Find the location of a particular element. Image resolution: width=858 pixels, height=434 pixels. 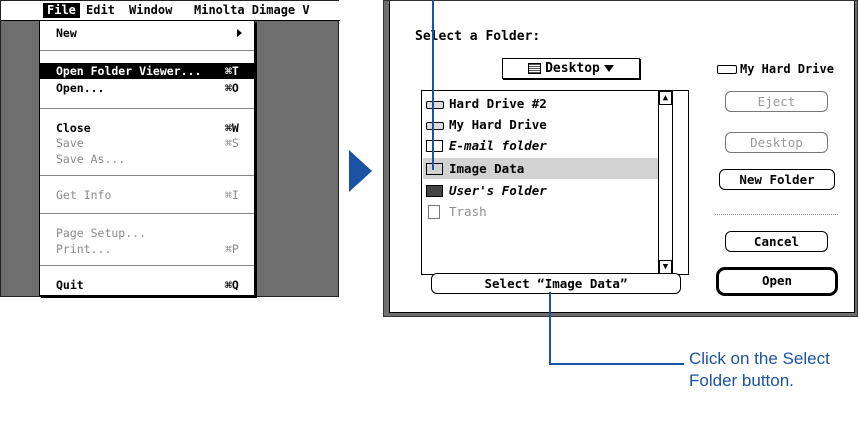

menu-item-quit: Quit ⌘Q is located at coordinates (147, 285).